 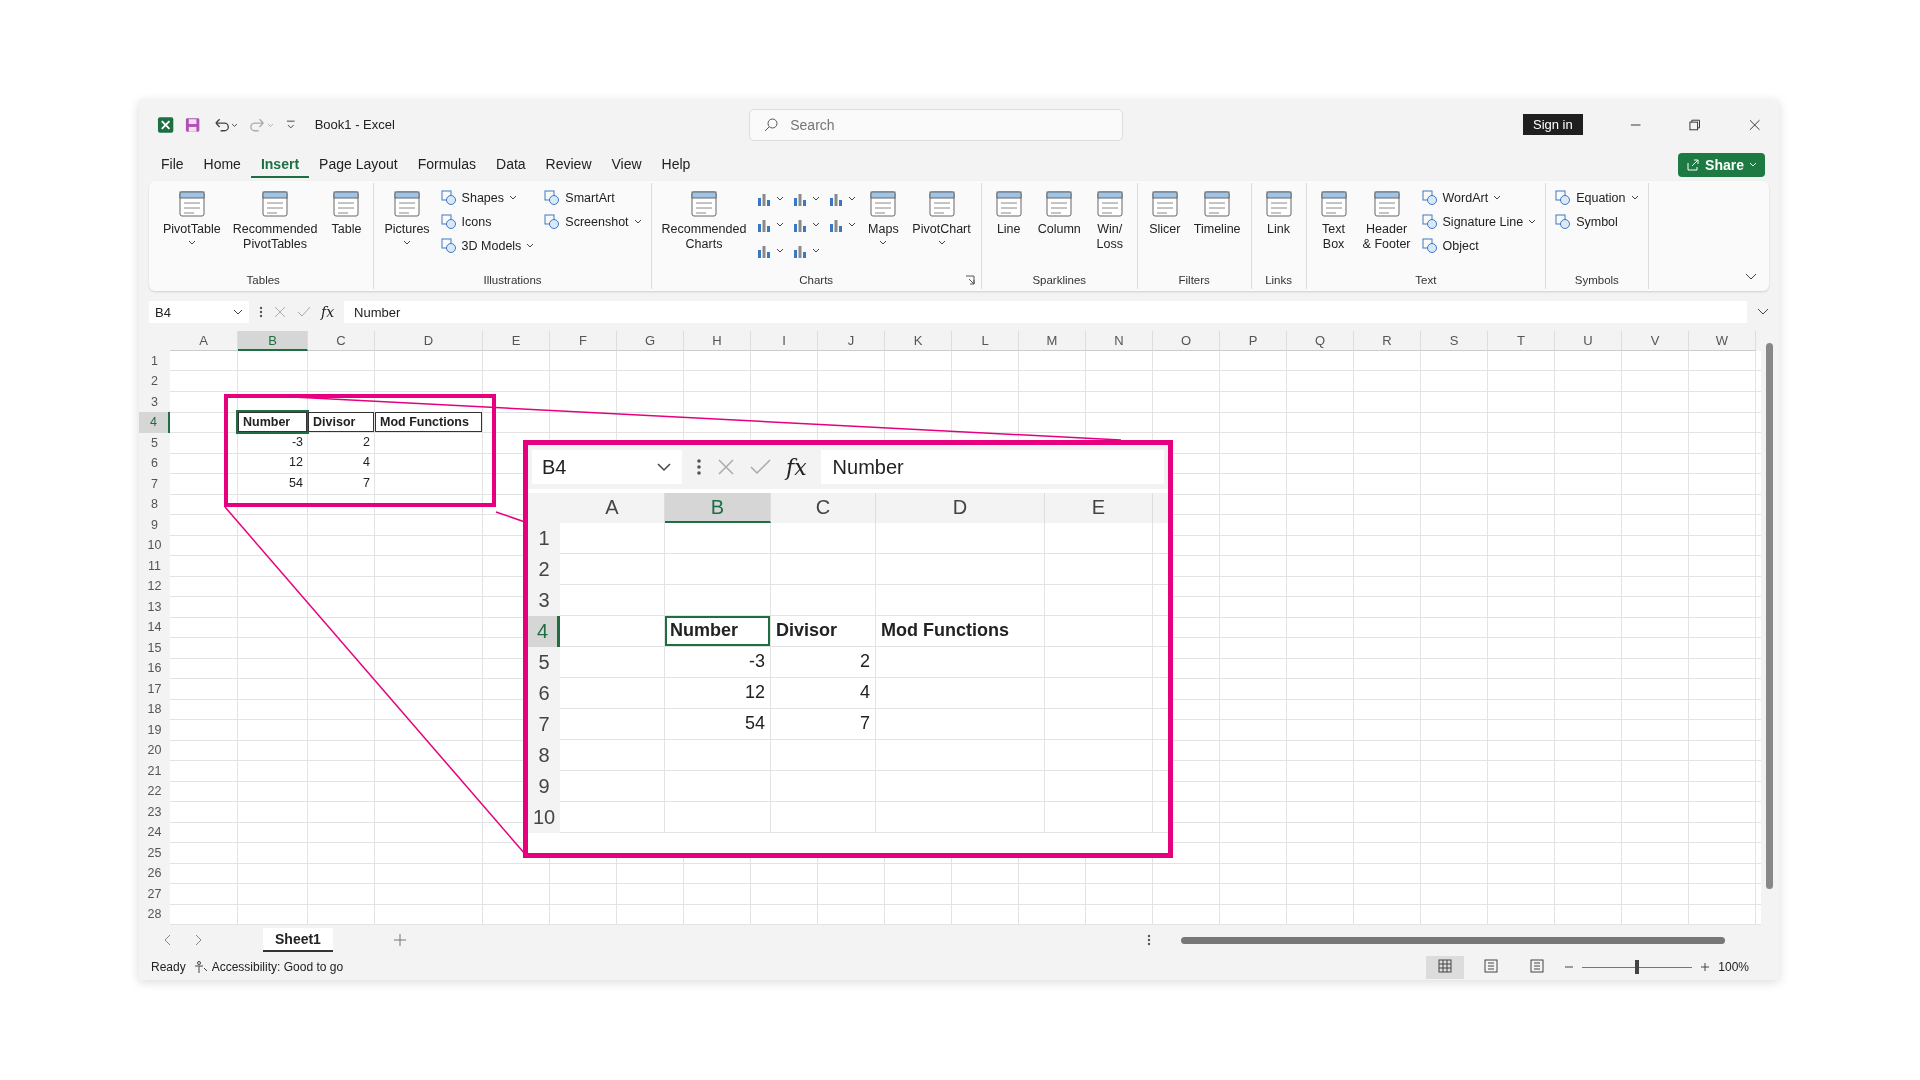 I want to click on ribbon-button: Equation, so click(x=1597, y=197).